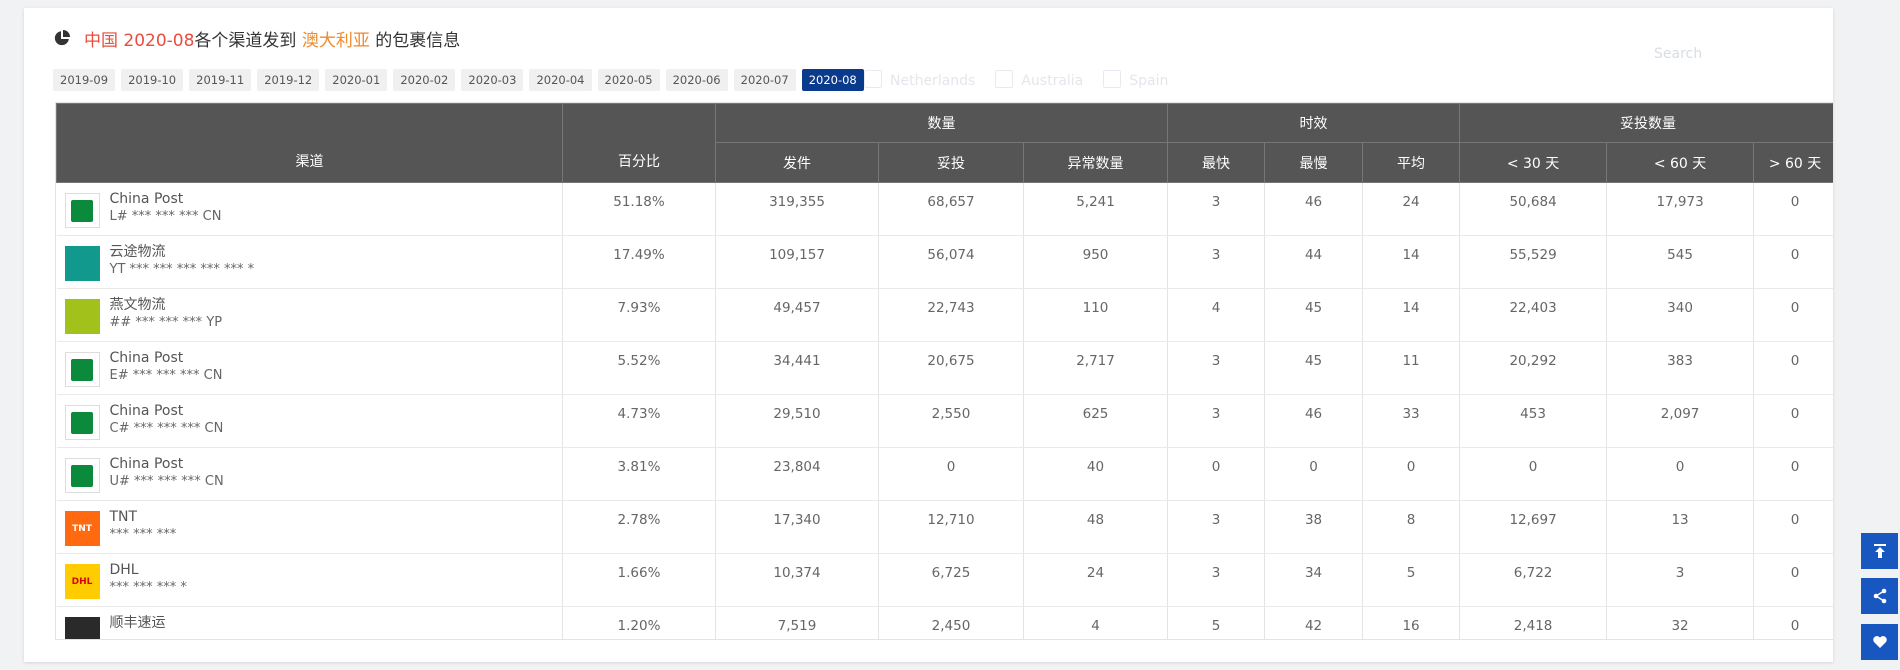 The width and height of the screenshot is (1900, 670). Describe the element at coordinates (313, 421) in the screenshot. I see `channel-info: China Post C# *** *** *** CN` at that location.